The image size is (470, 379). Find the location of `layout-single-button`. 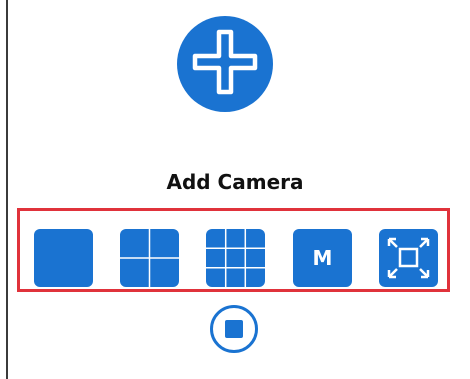

layout-single-button is located at coordinates (63, 258).